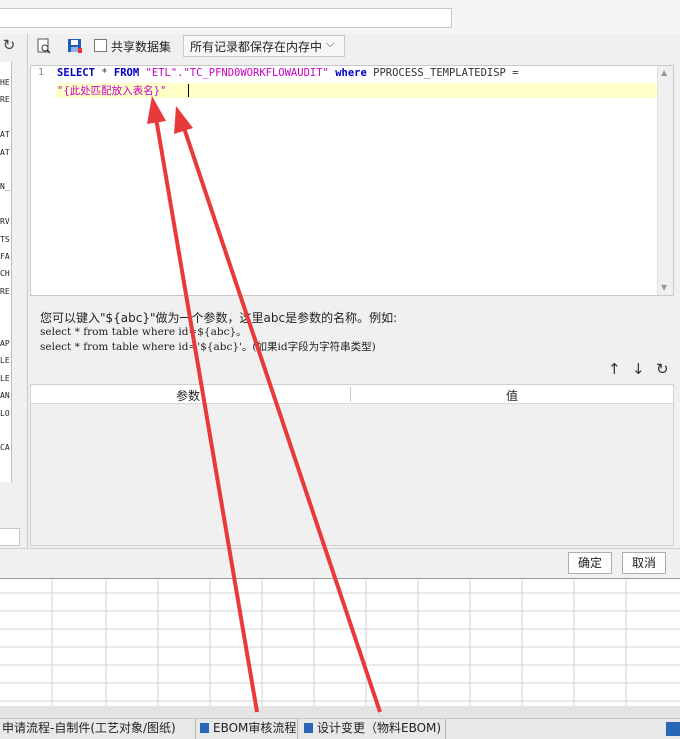  What do you see at coordinates (664, 72) in the screenshot?
I see `scroll-up-icon: ▲` at bounding box center [664, 72].